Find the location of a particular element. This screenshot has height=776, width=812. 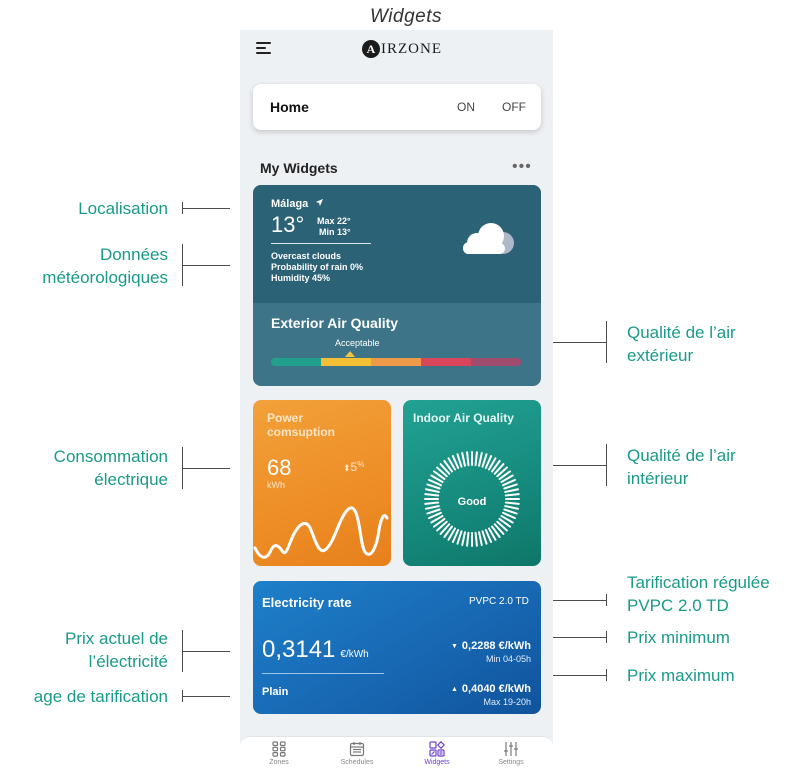

logo-mark: A is located at coordinates (371, 49).